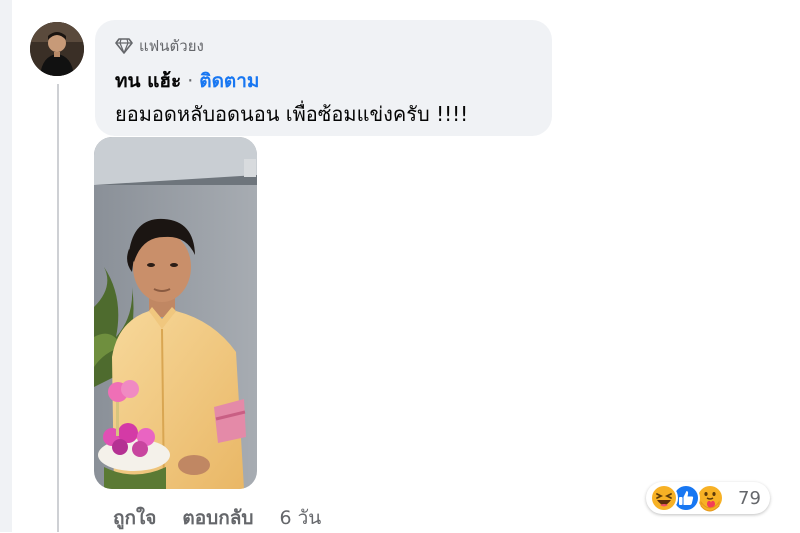  I want to click on author-name: ทน แฮ้ะ, so click(148, 81).